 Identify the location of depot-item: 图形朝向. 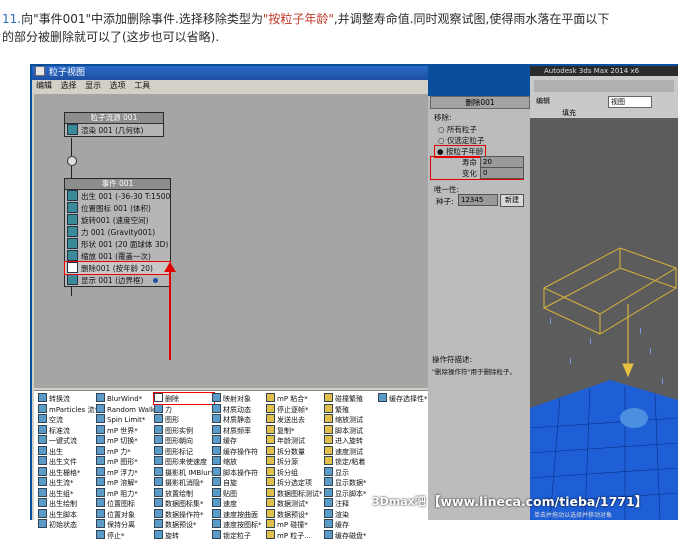
(184, 440).